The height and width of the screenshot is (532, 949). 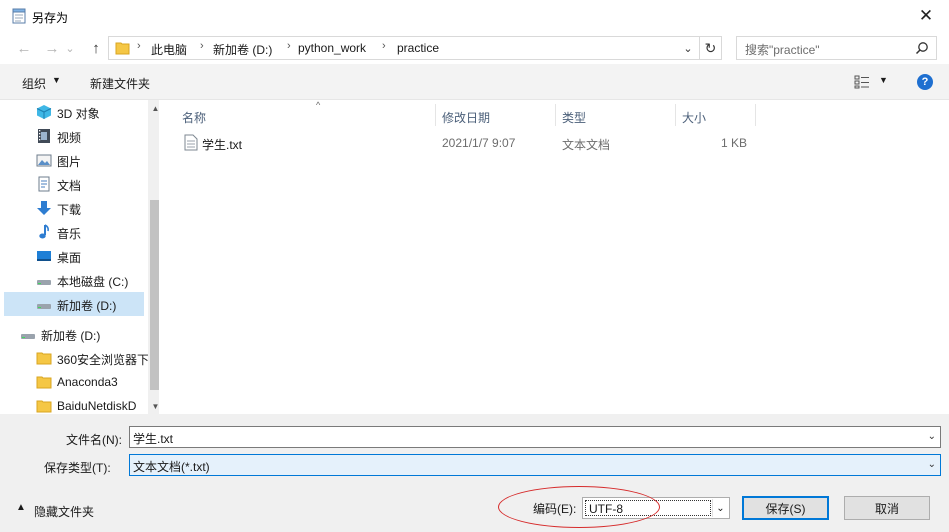 I want to click on file-name: 学生.txt, so click(x=222, y=145).